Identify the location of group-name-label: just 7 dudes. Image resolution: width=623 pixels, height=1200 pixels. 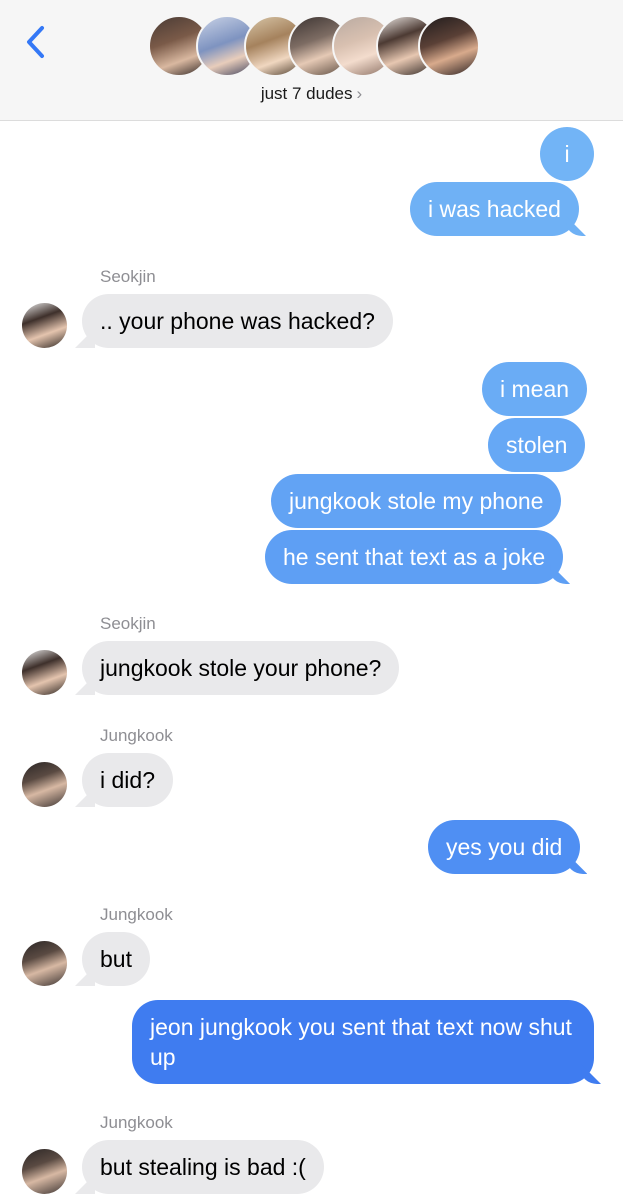
(306, 93).